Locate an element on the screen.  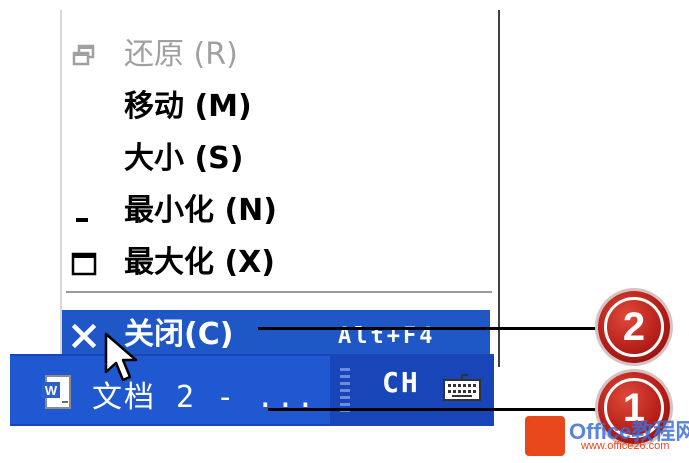
close-icon is located at coordinates (84, 336).